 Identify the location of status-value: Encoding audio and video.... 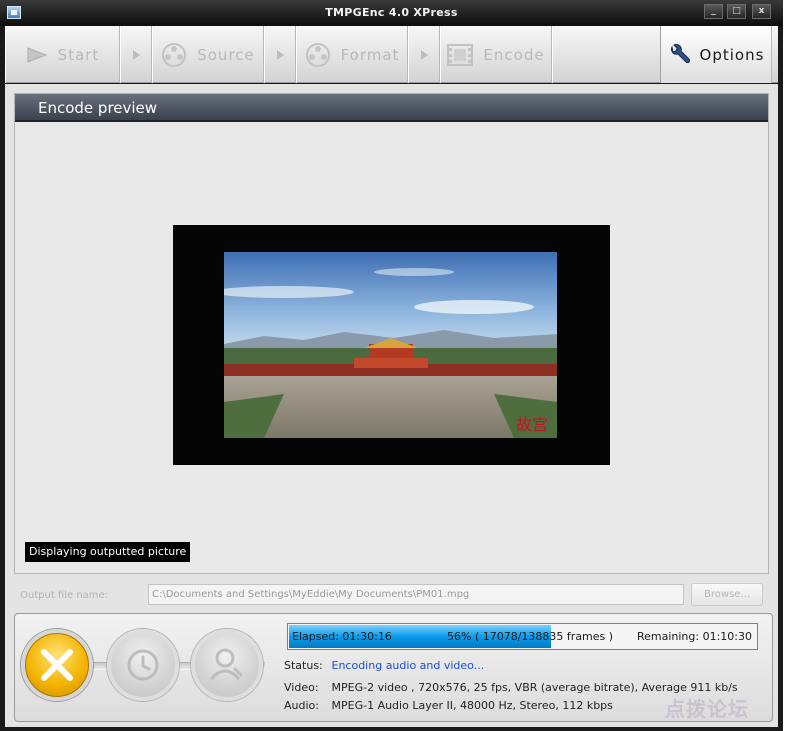
(408, 665).